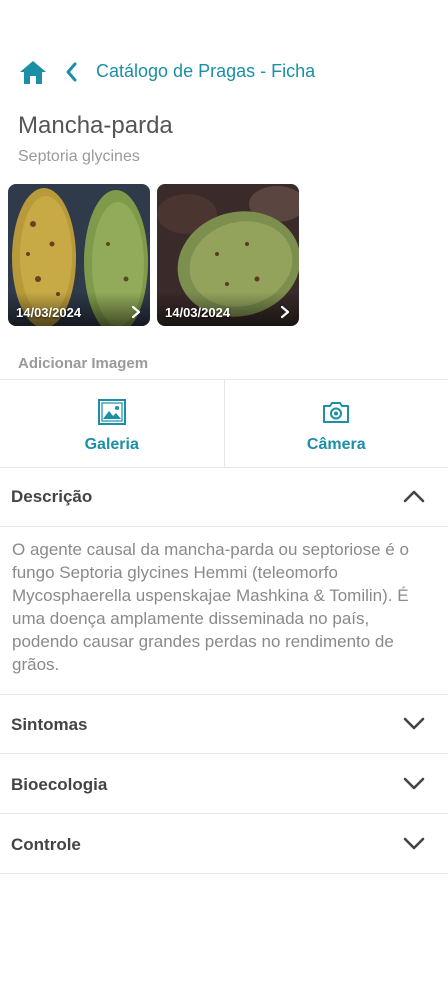 This screenshot has width=448, height=1000. What do you see at coordinates (336, 444) in the screenshot?
I see `camera-label: Câmera` at bounding box center [336, 444].